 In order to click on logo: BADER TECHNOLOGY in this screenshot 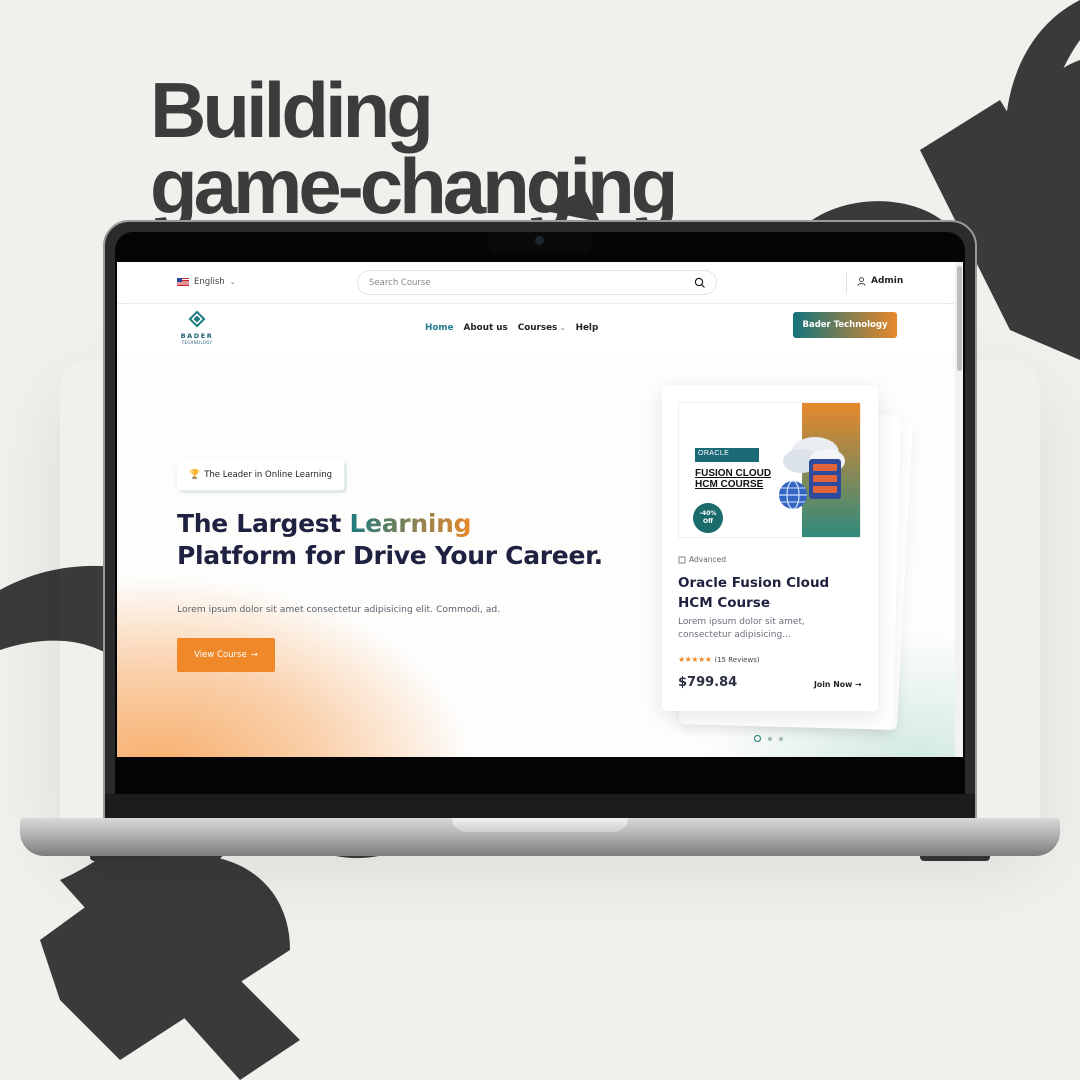, I will do `click(197, 327)`.